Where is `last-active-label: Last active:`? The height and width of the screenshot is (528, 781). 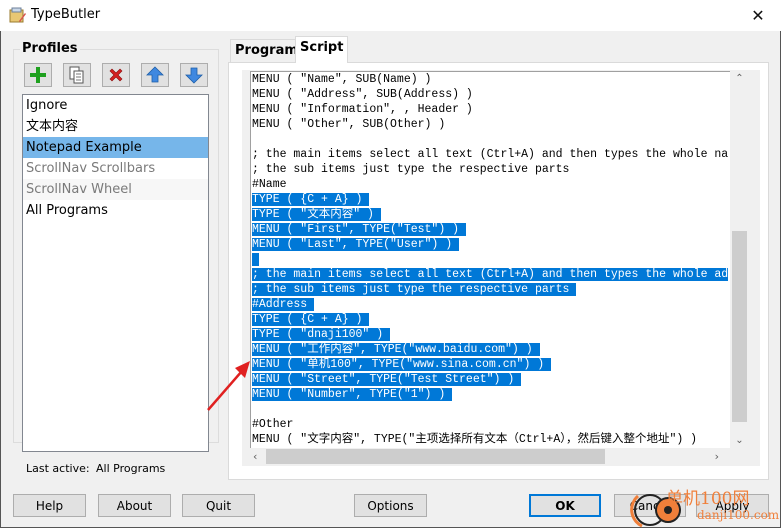 last-active-label: Last active: is located at coordinates (58, 468).